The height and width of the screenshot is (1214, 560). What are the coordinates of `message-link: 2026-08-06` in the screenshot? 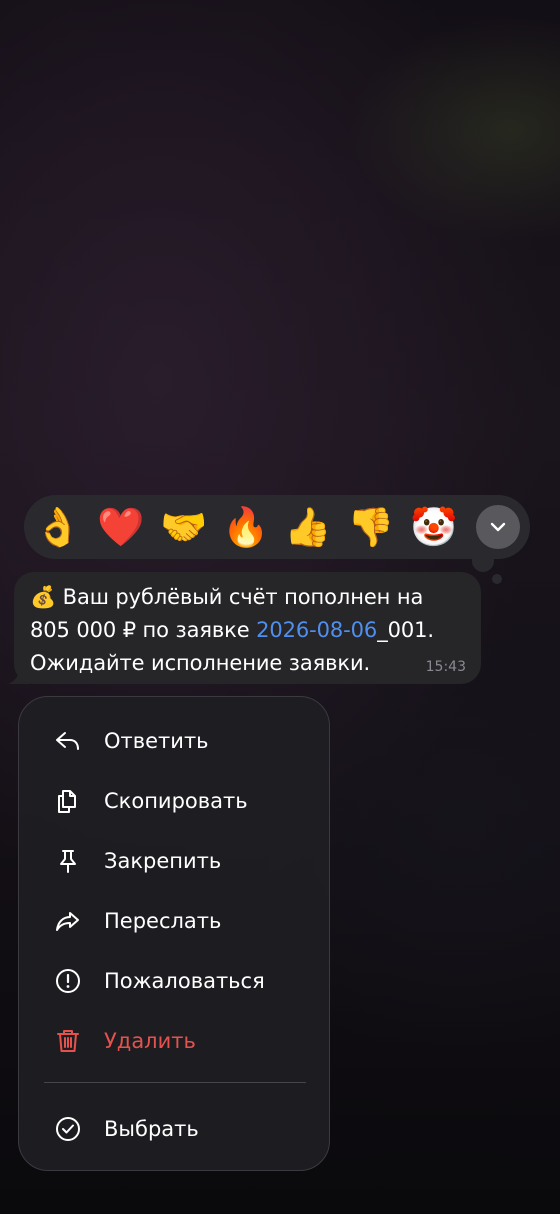 It's located at (316, 630).